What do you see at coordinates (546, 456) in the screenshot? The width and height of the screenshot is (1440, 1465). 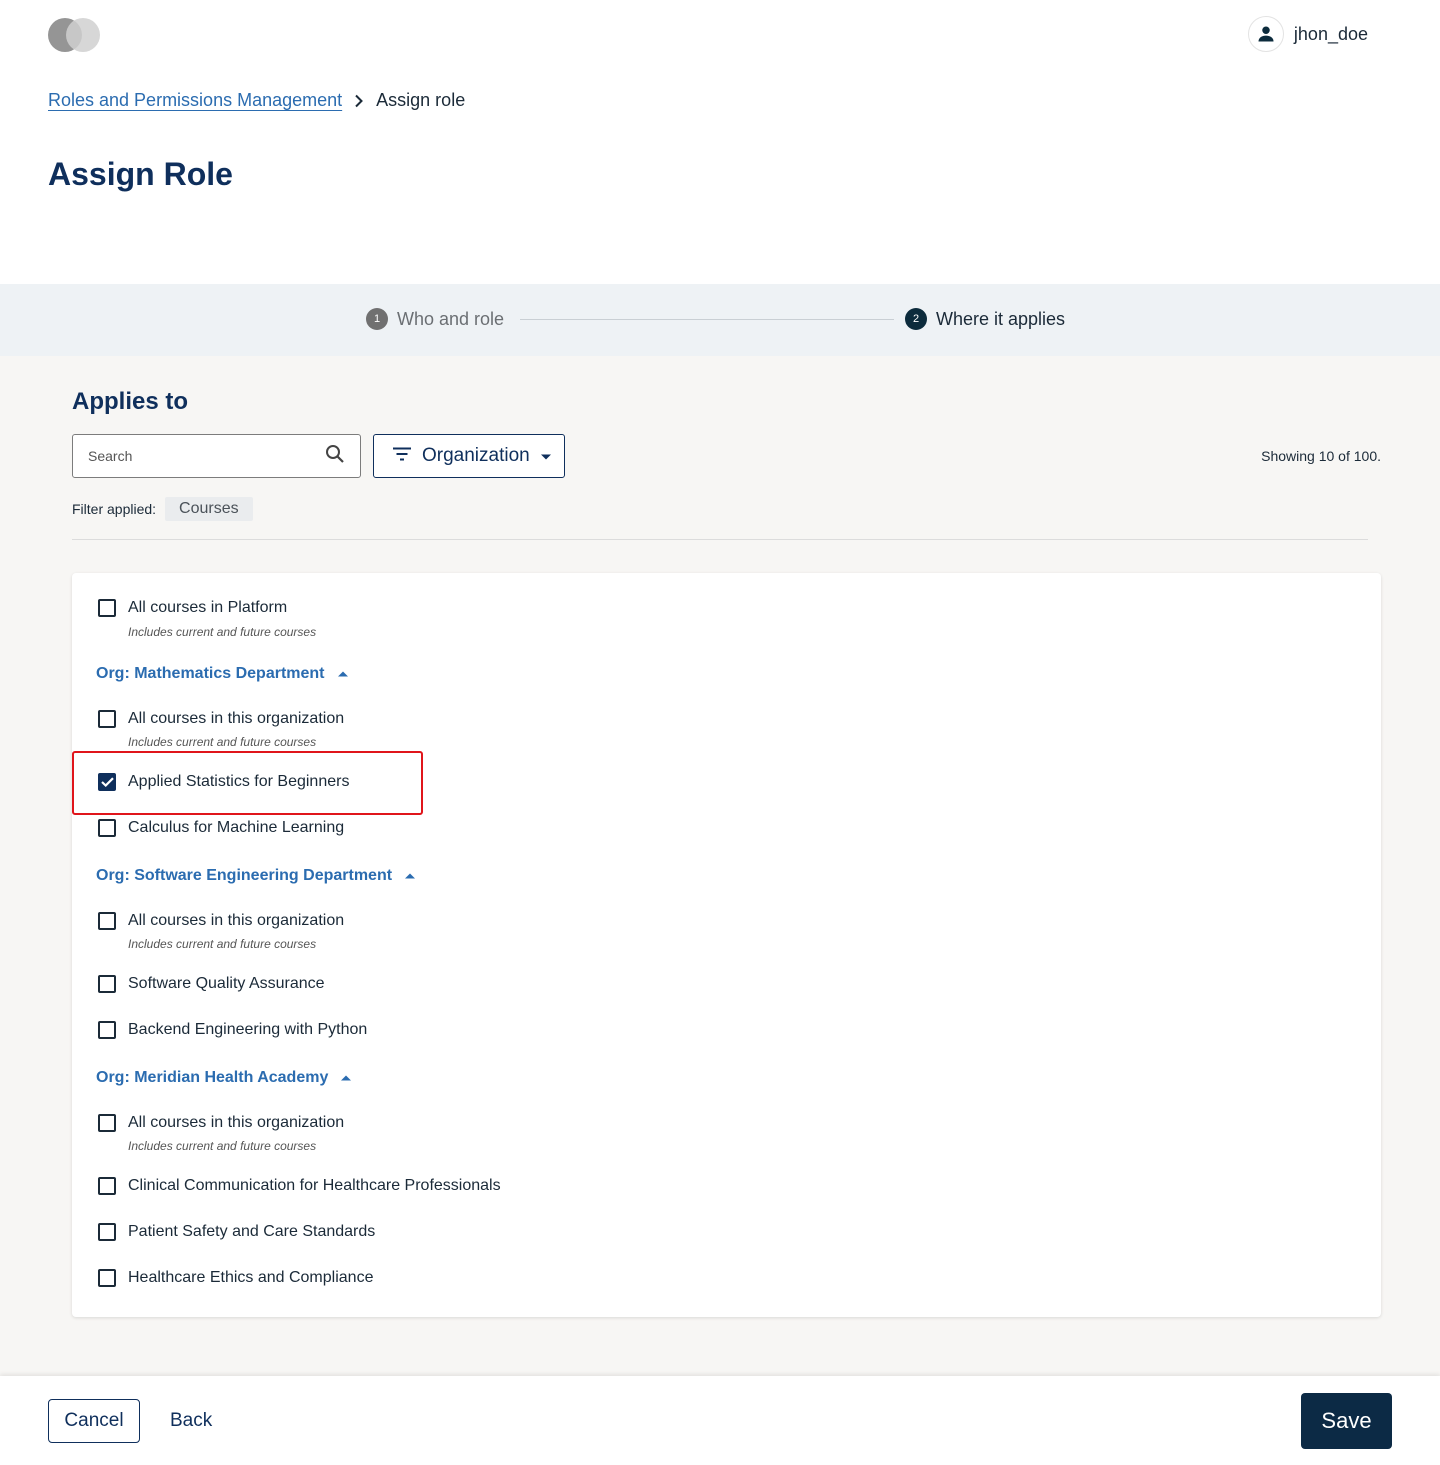 I see `caret-down-icon` at bounding box center [546, 456].